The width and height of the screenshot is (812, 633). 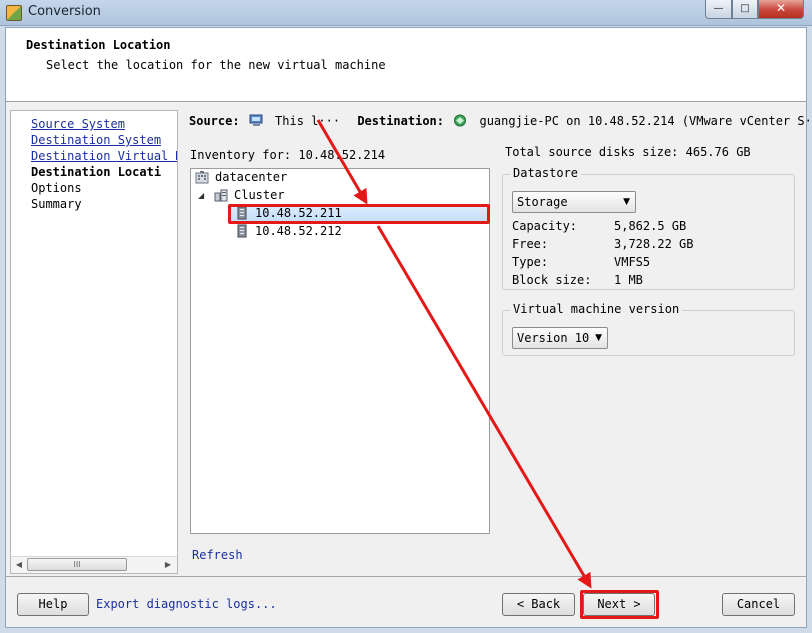 I want to click on refresh-link: Refresh, so click(x=217, y=555).